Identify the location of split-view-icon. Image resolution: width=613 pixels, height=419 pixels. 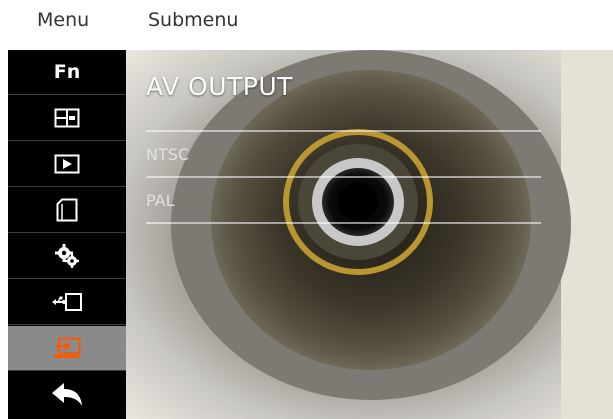
(67, 118).